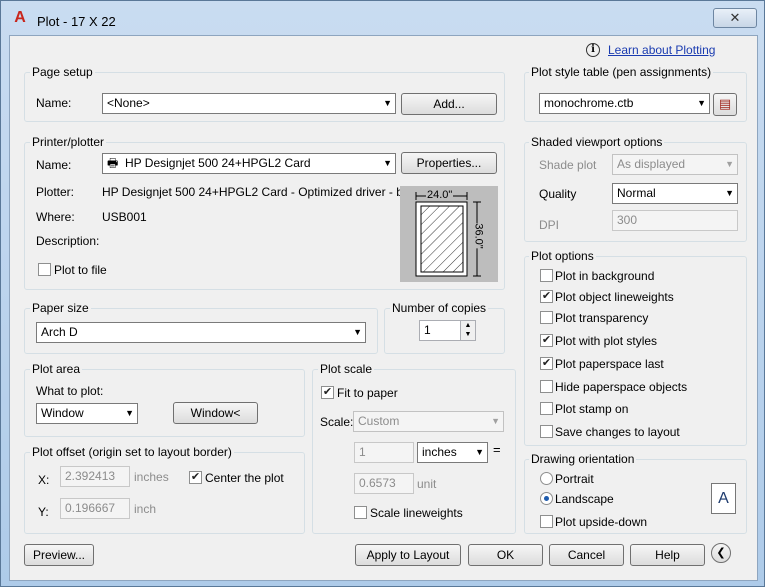 The image size is (765, 587). Describe the element at coordinates (651, 164) in the screenshot. I see `shade-plot-value: As displayed` at that location.